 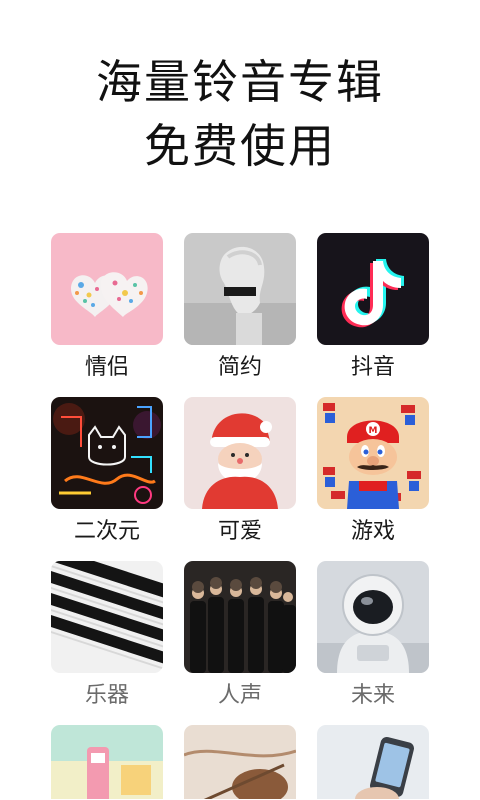 I want to click on album-tile-couple: 情侣, so click(x=107, y=315).